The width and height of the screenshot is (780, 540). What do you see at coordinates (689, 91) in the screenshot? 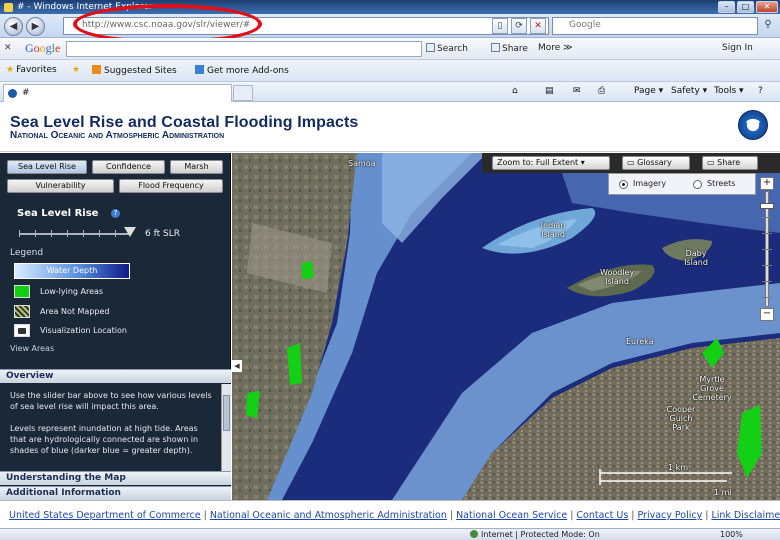
I see `safety-menu: Safety ▾` at bounding box center [689, 91].